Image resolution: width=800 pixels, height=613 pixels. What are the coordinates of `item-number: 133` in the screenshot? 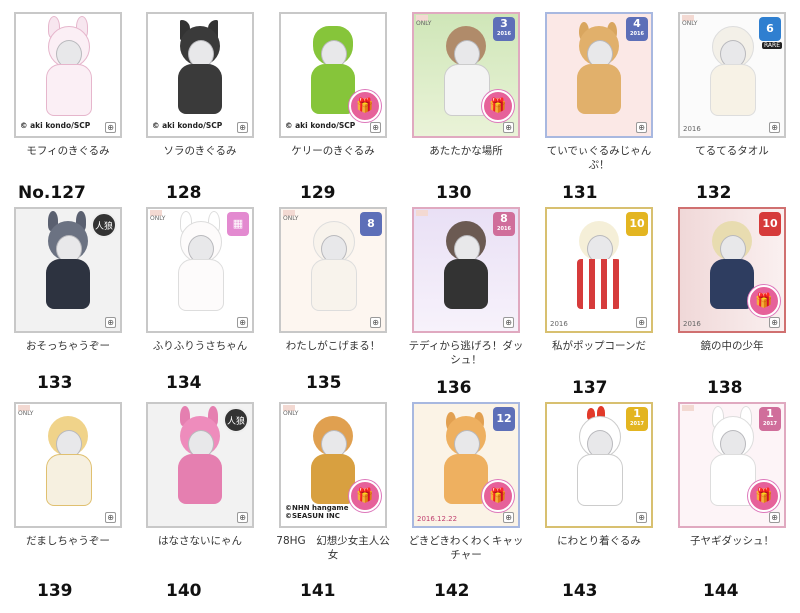 It's located at (55, 383).